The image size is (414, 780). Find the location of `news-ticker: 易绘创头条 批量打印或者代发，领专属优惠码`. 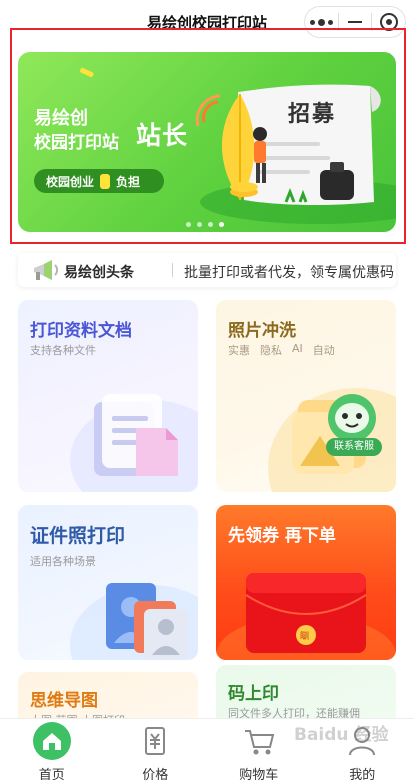

news-ticker: 易绘创头条 批量打印或者代发，领专属优惠码 is located at coordinates (207, 270).